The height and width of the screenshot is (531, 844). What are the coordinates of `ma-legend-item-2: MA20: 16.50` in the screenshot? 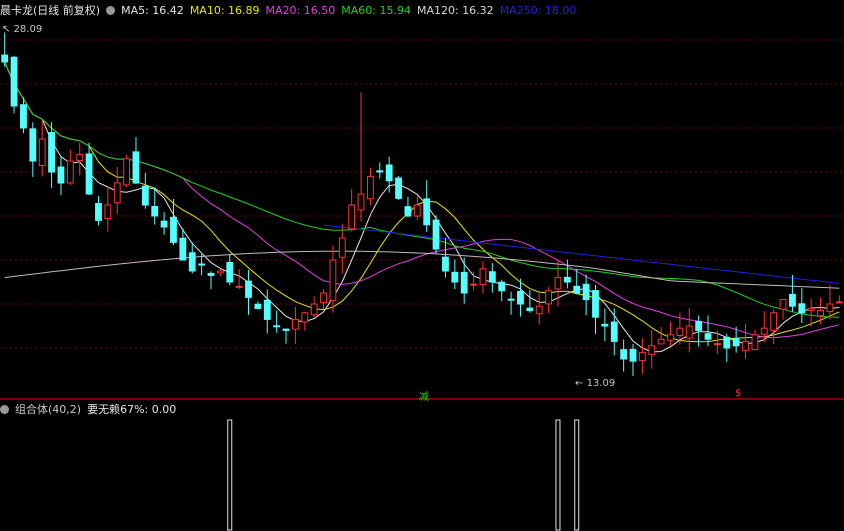 It's located at (300, 10).